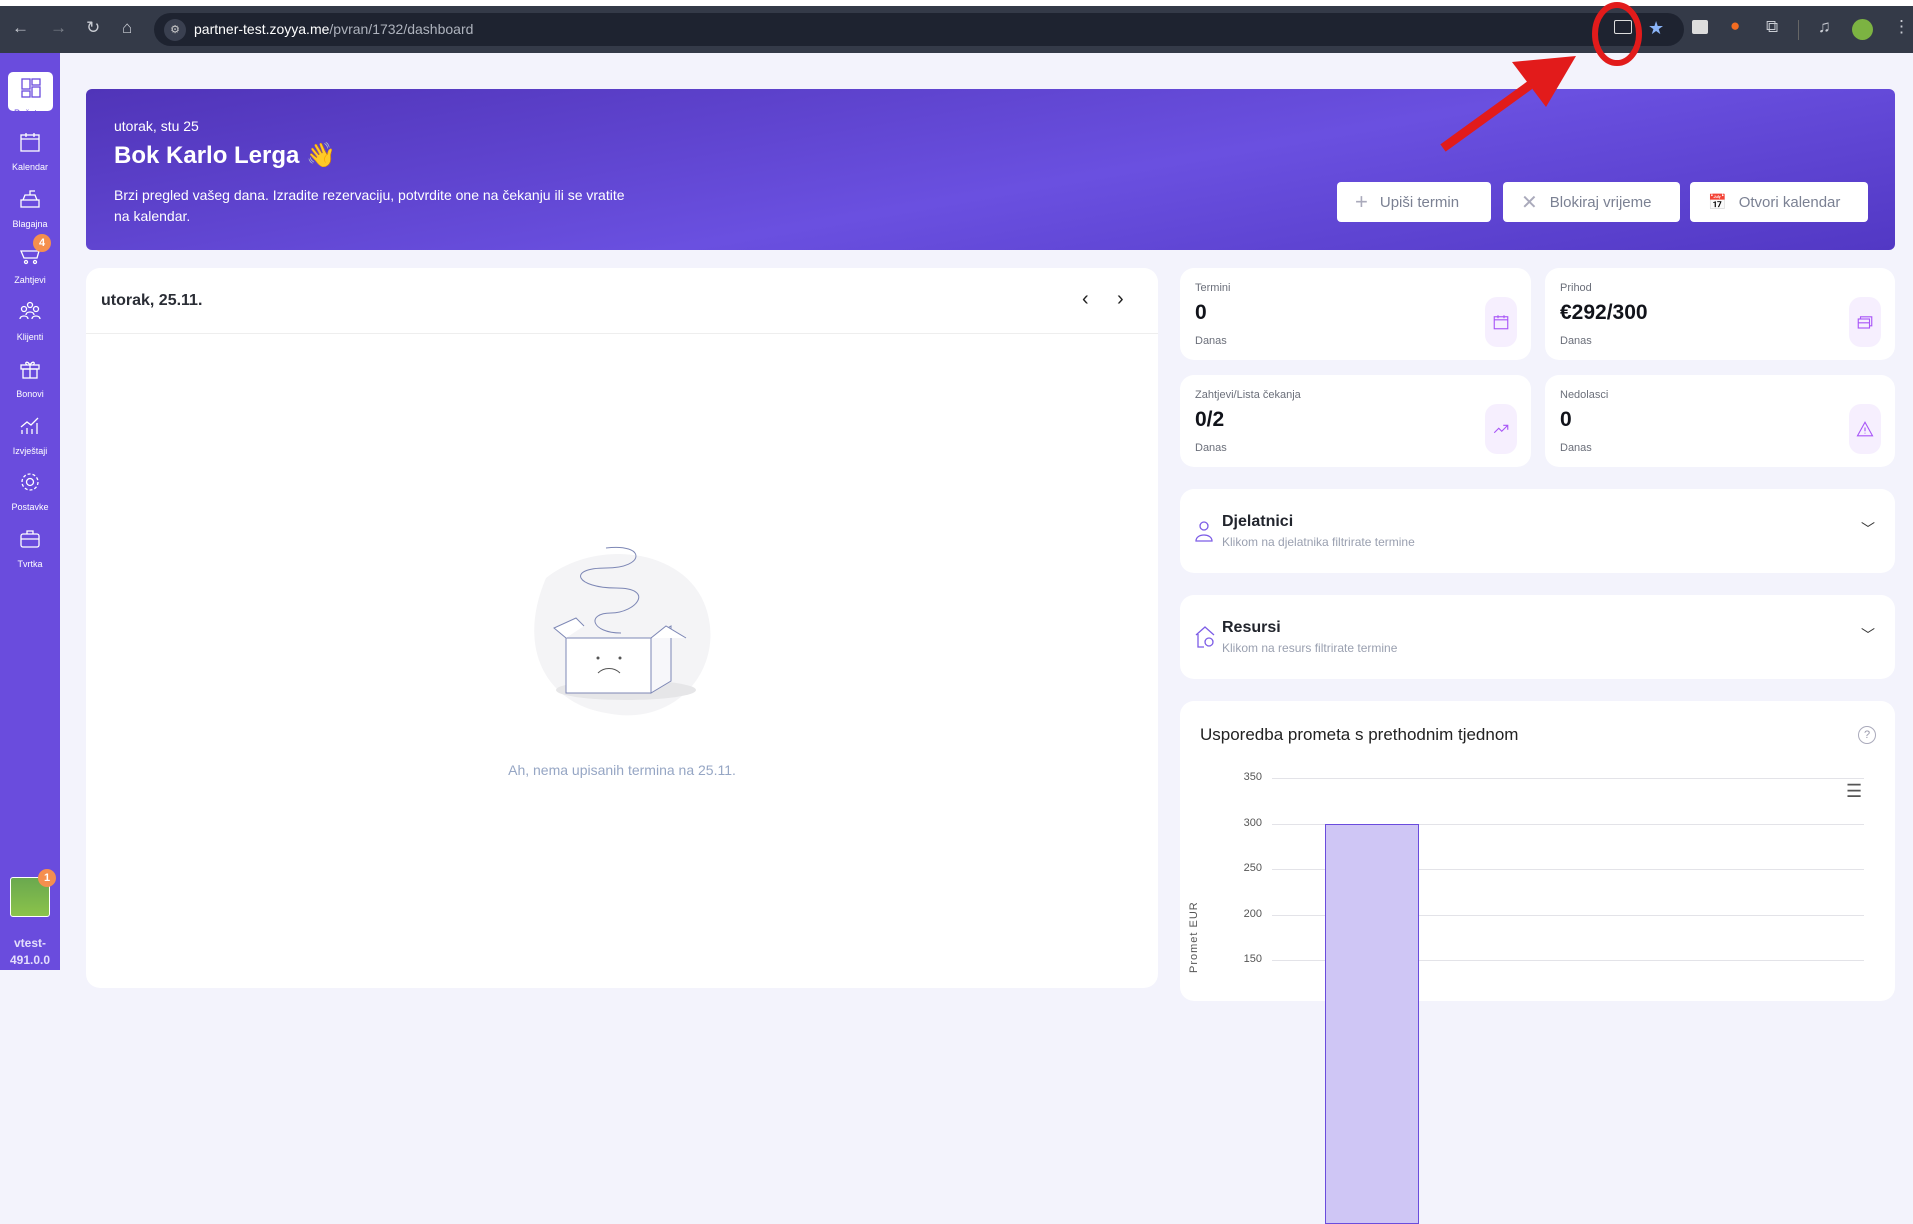 Image resolution: width=1913 pixels, height=1224 pixels. What do you see at coordinates (29, 425) in the screenshot?
I see `reports-icon` at bounding box center [29, 425].